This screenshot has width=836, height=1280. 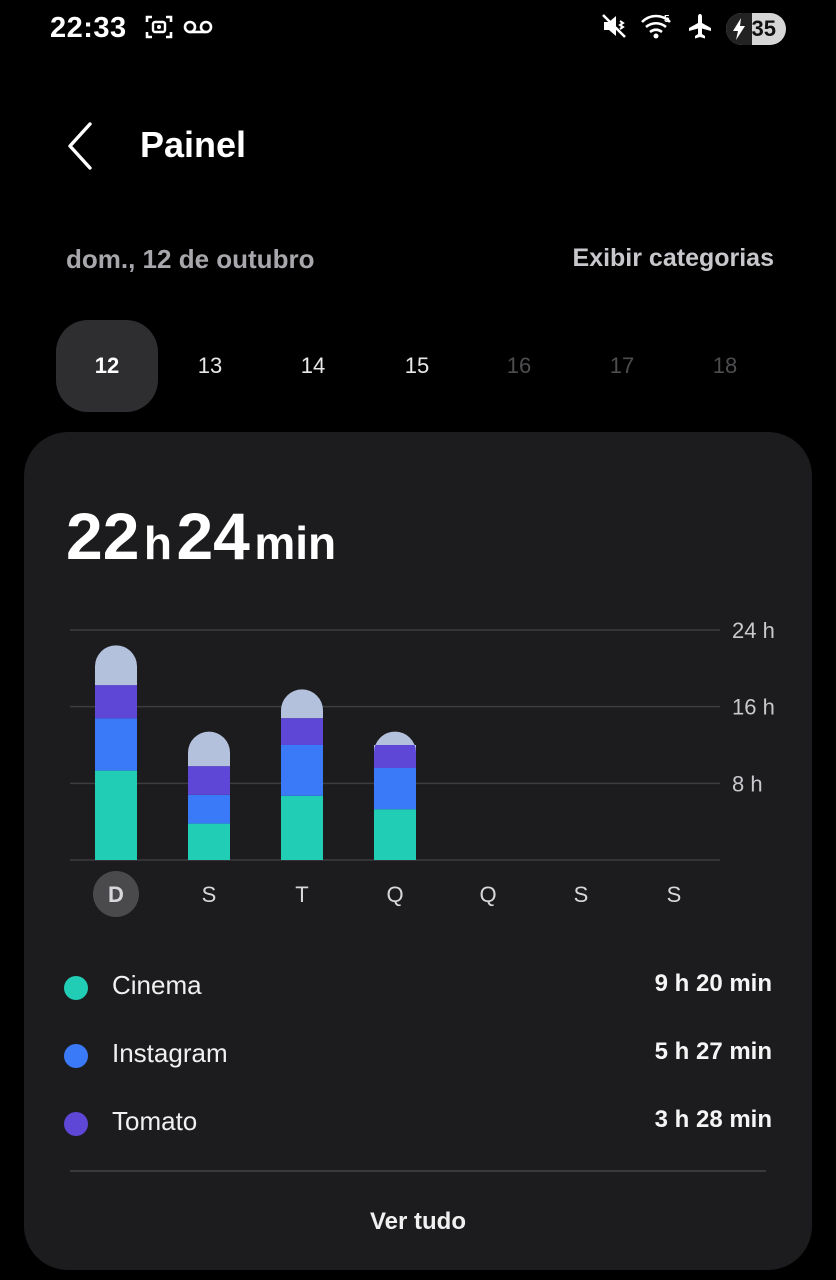 I want to click on date-label: dom., 12 de outubro, so click(x=190, y=259).